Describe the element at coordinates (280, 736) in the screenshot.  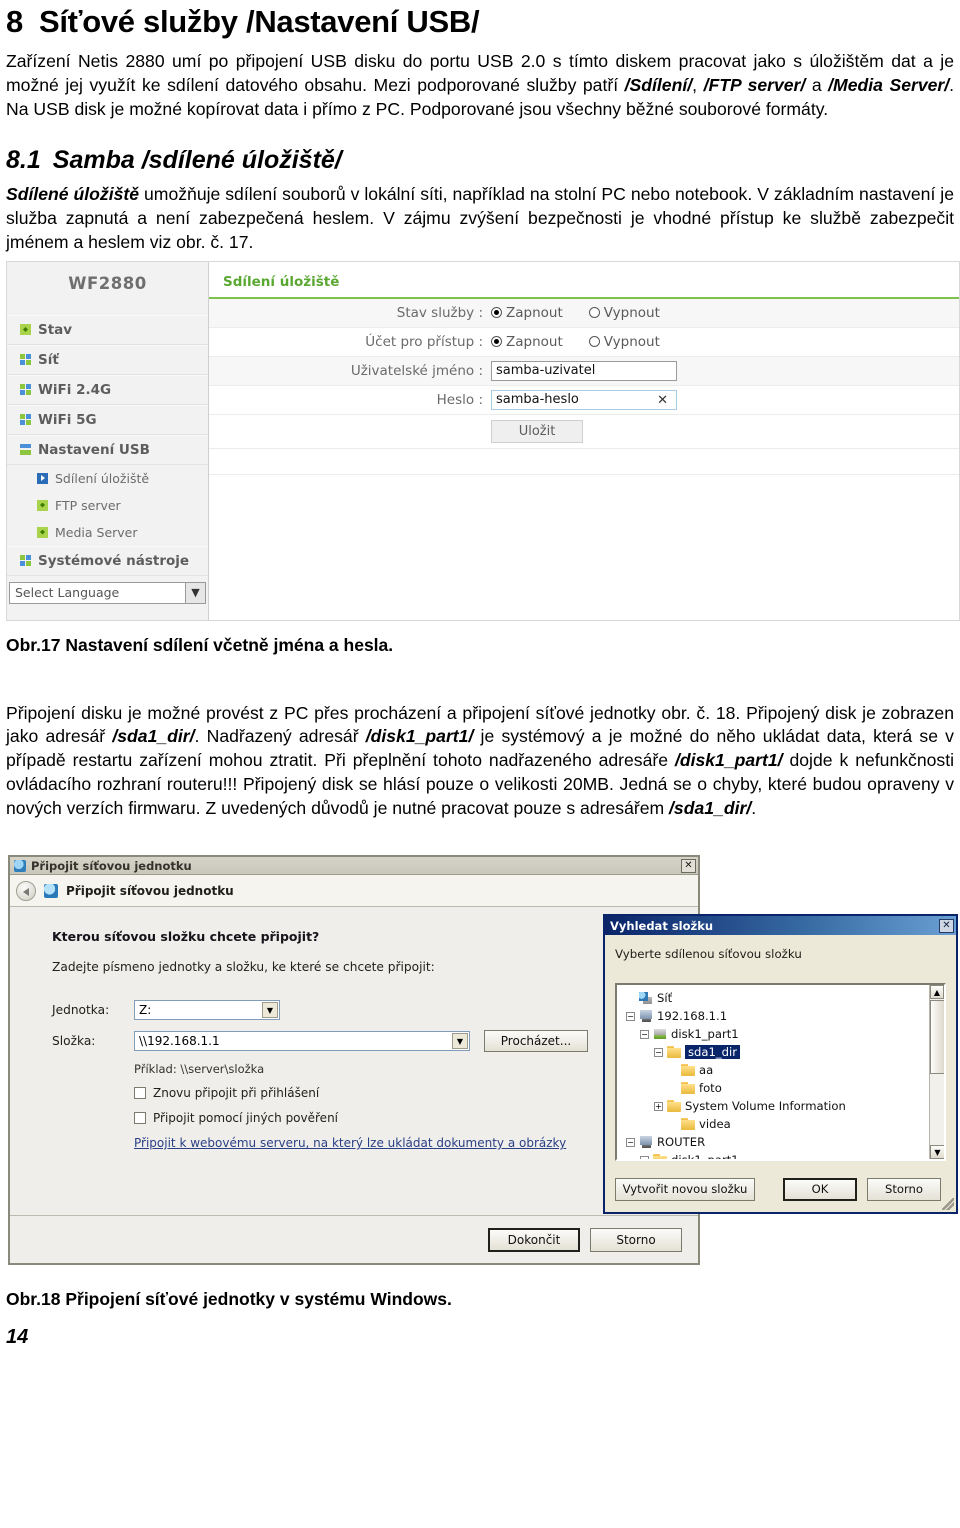
I see `warning-red-2: . Nadřazený adresář` at that location.